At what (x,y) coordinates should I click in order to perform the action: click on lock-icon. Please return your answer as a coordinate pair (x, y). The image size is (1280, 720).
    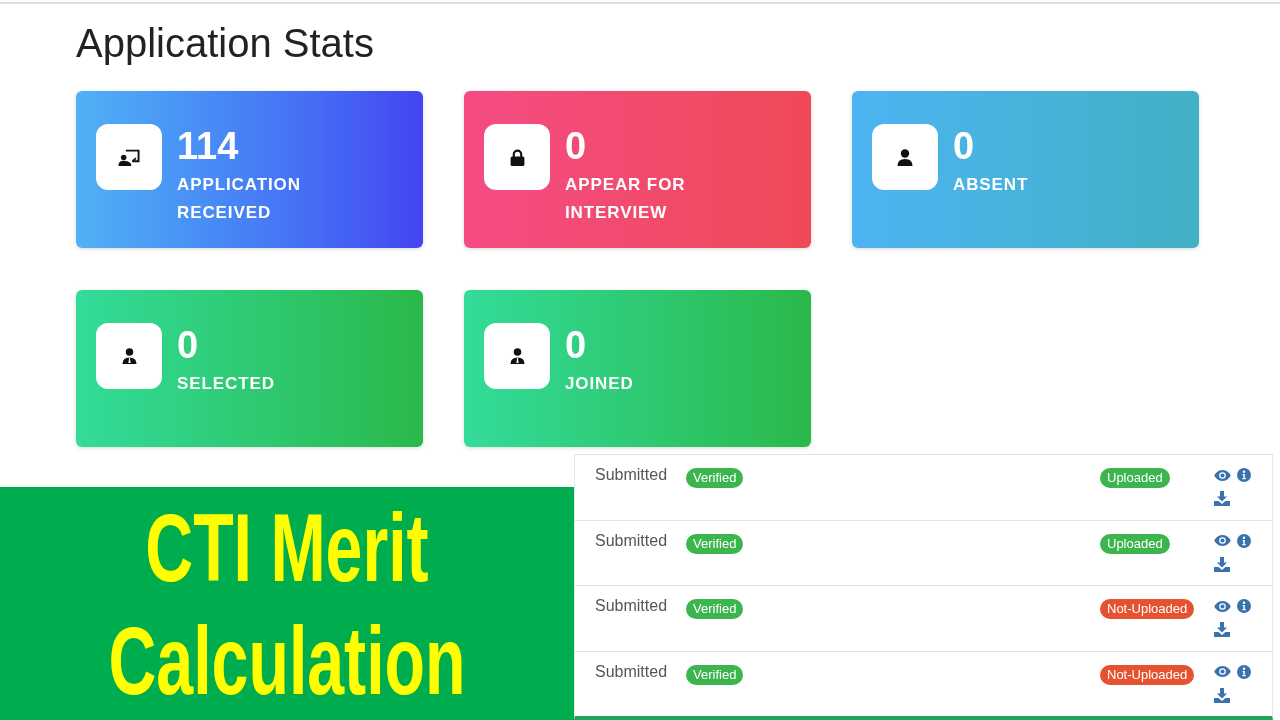
    Looking at the image, I should click on (517, 157).